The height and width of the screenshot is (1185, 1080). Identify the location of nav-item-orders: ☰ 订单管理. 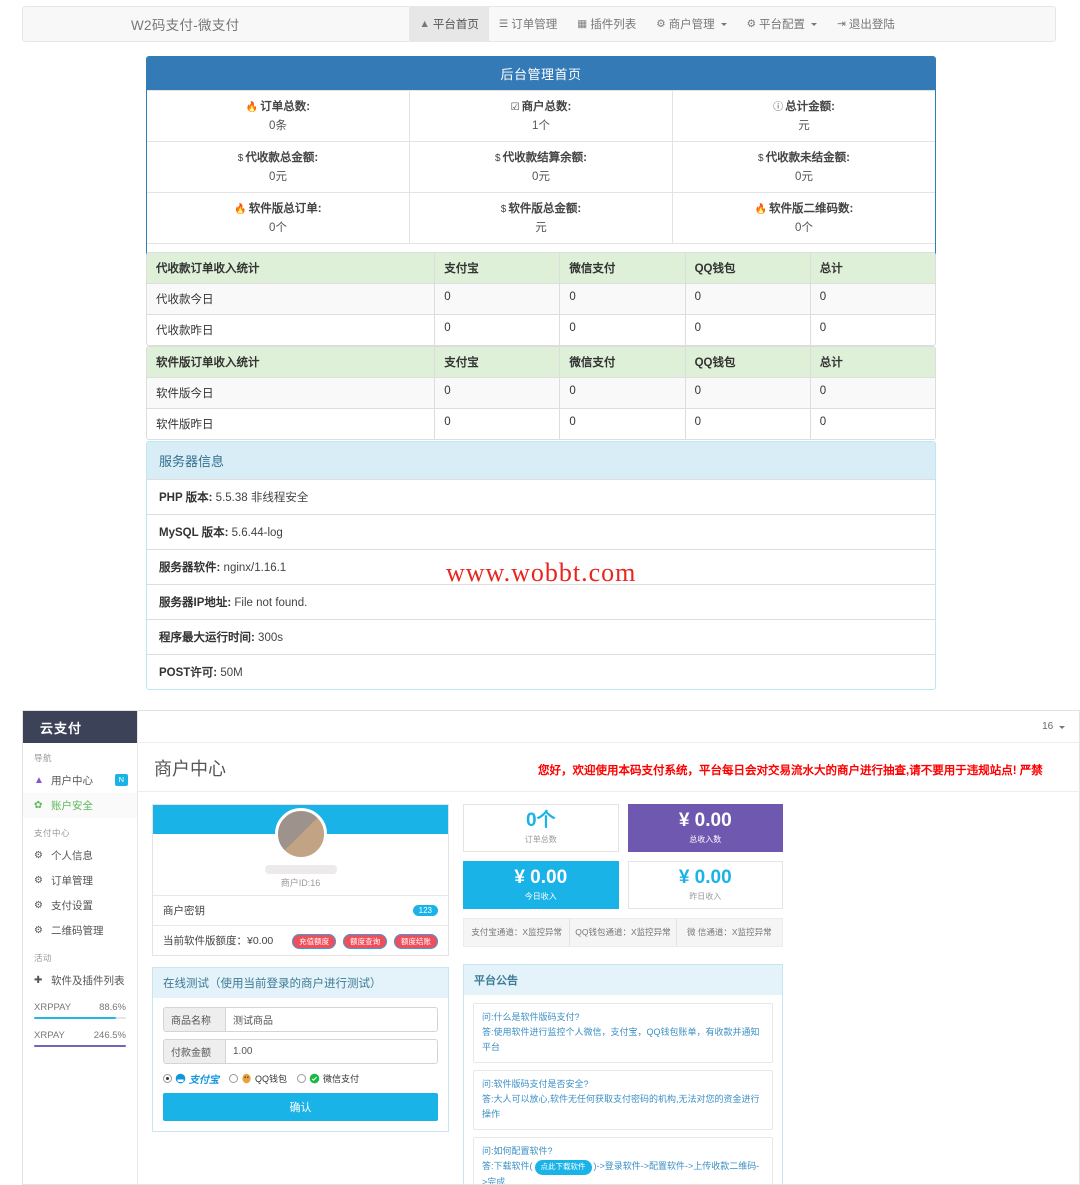
(528, 24).